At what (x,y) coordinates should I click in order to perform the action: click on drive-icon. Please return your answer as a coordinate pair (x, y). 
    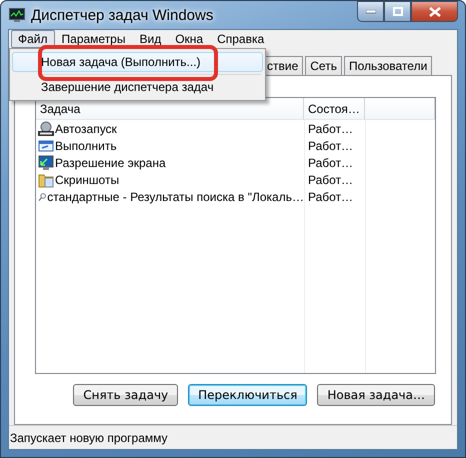
    Looking at the image, I should click on (46, 128).